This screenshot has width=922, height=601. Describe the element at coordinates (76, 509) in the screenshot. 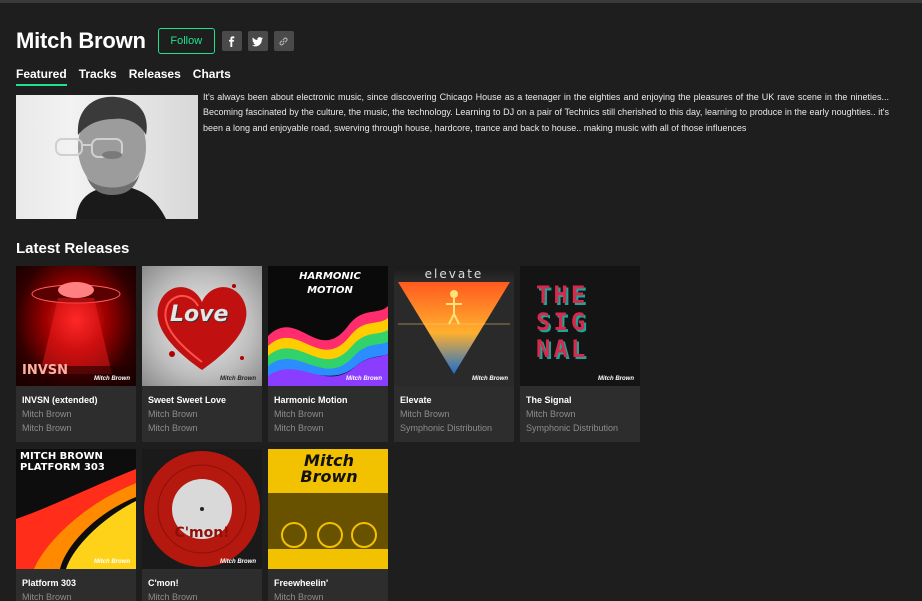

I see `release-artwork: MITCH BROWN PLATFORM 303 Mitch Brown` at that location.